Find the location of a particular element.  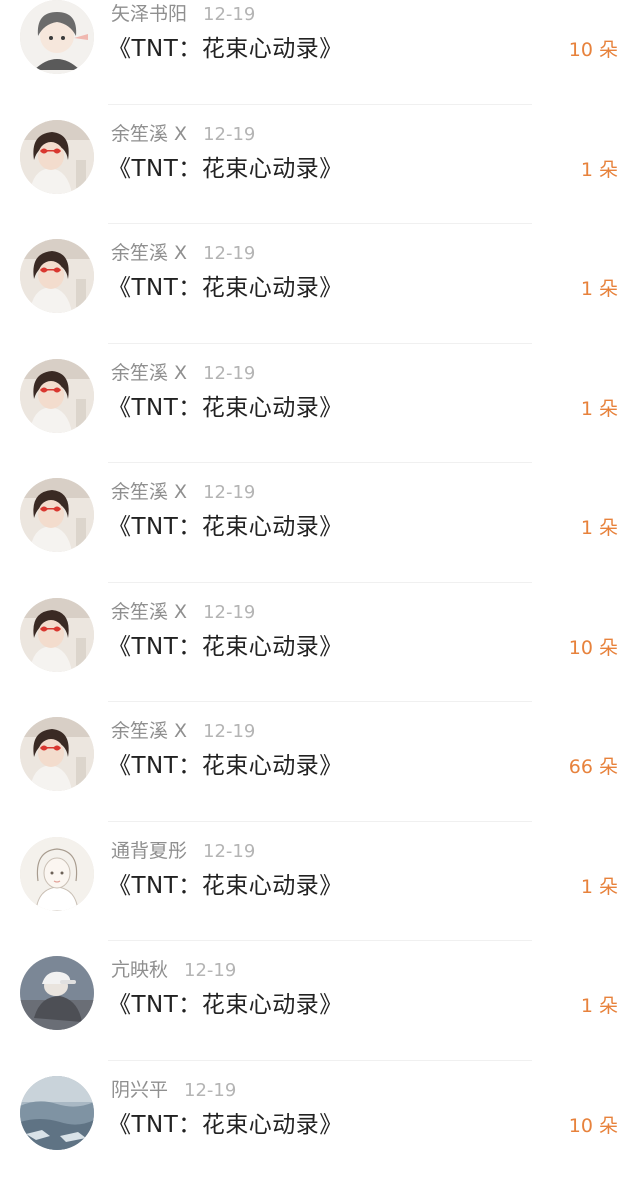

sketch-girl-avatar is located at coordinates (57, 874).